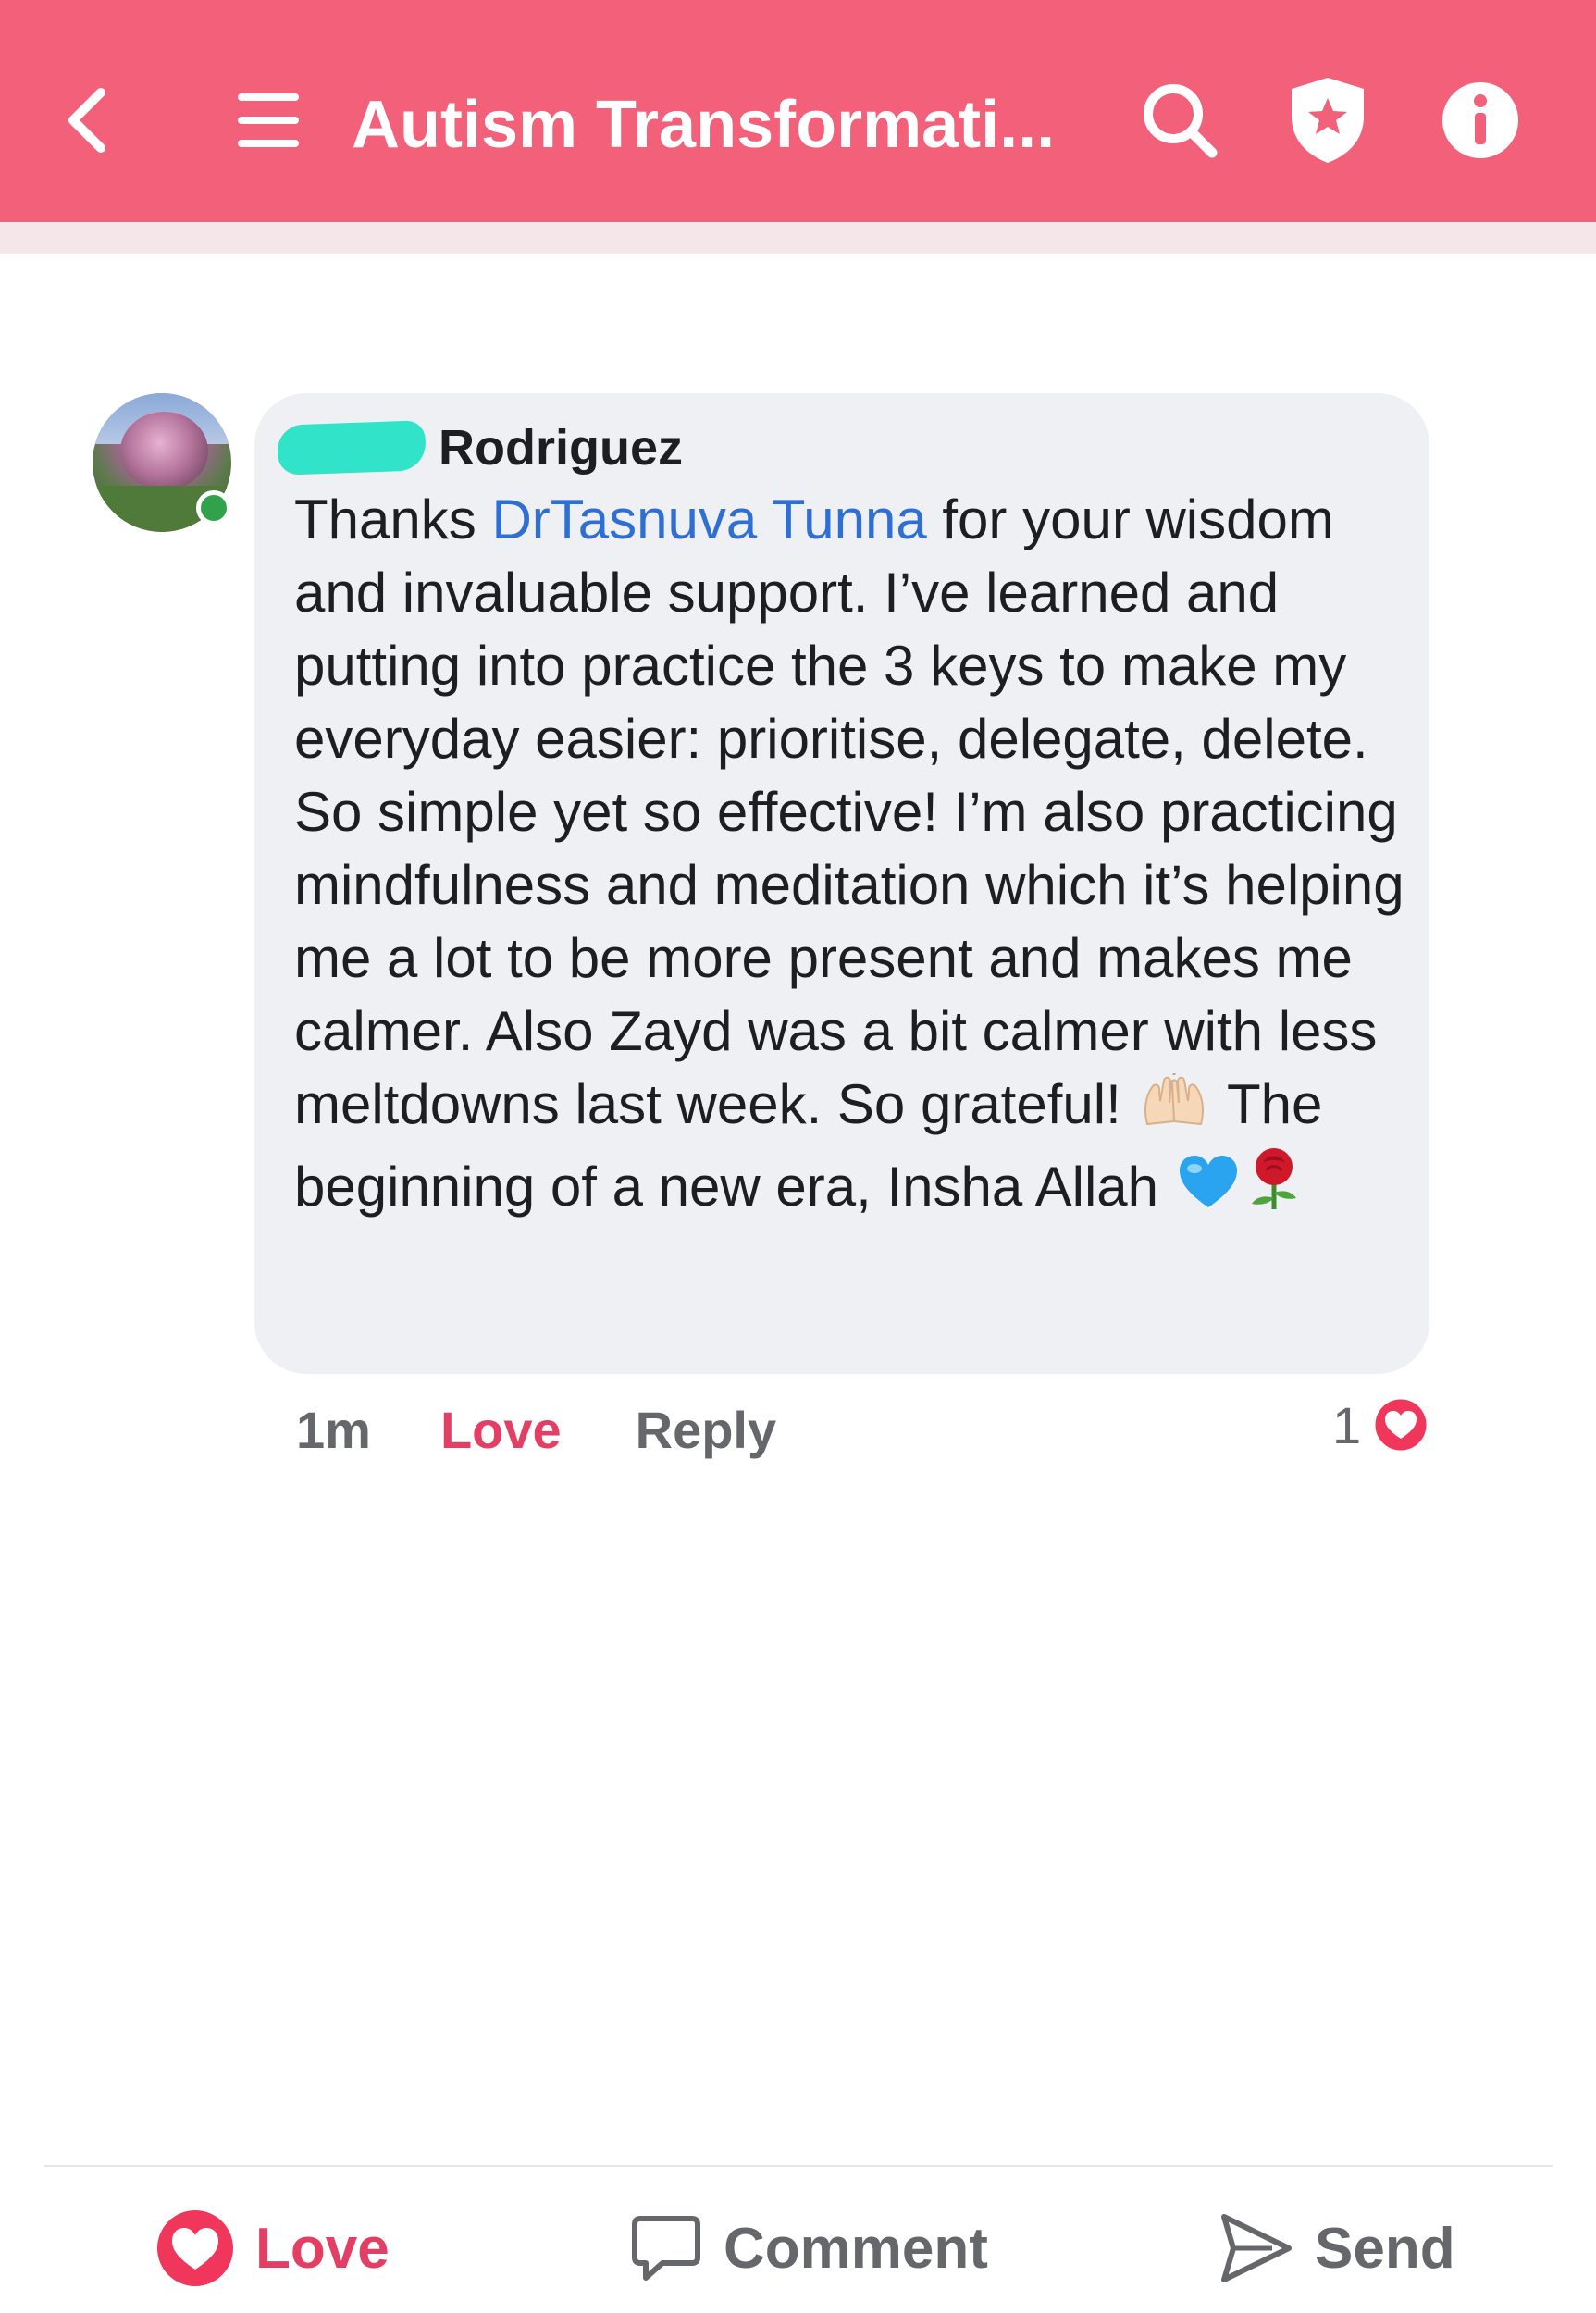 This screenshot has width=1596, height=2313. Describe the element at coordinates (393, 519) in the screenshot. I see `comment-text-part: Thanks` at that location.